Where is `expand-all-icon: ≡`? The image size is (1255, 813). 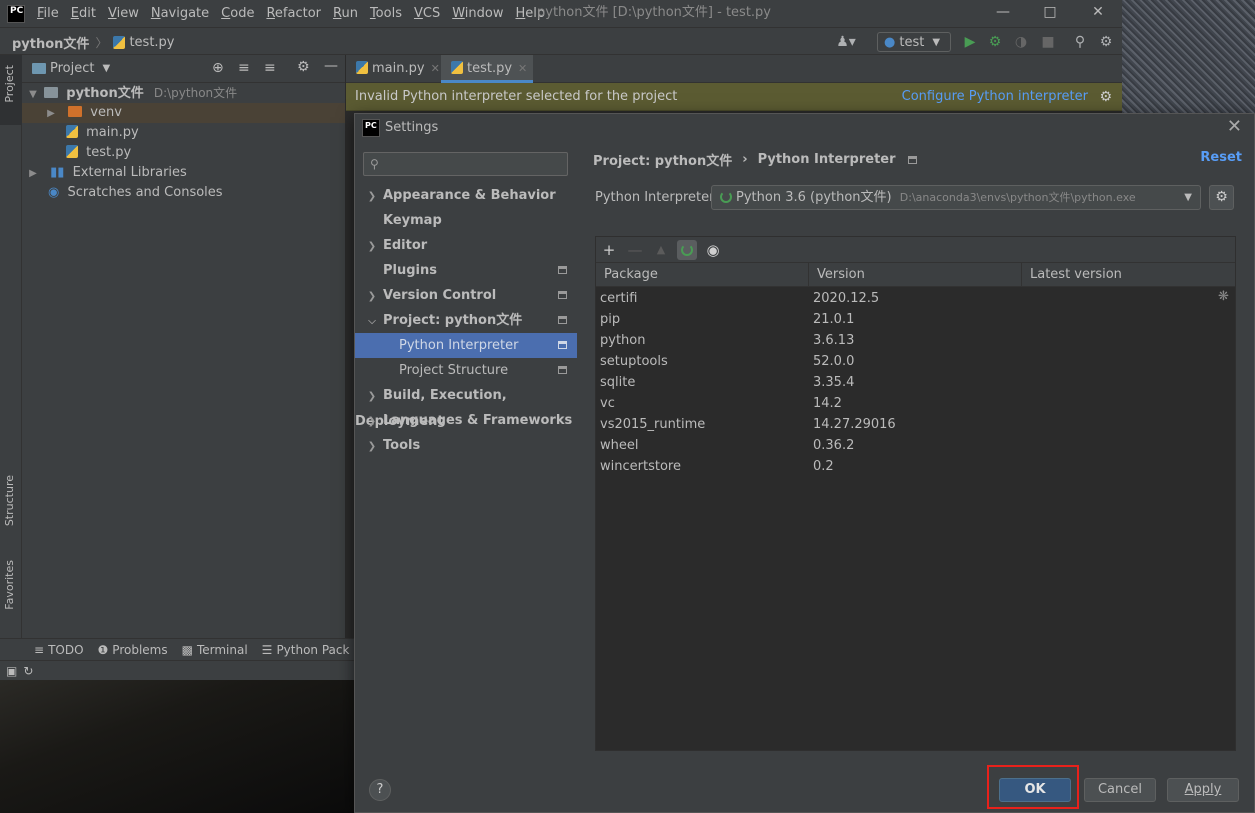 expand-all-icon: ≡ is located at coordinates (244, 68).